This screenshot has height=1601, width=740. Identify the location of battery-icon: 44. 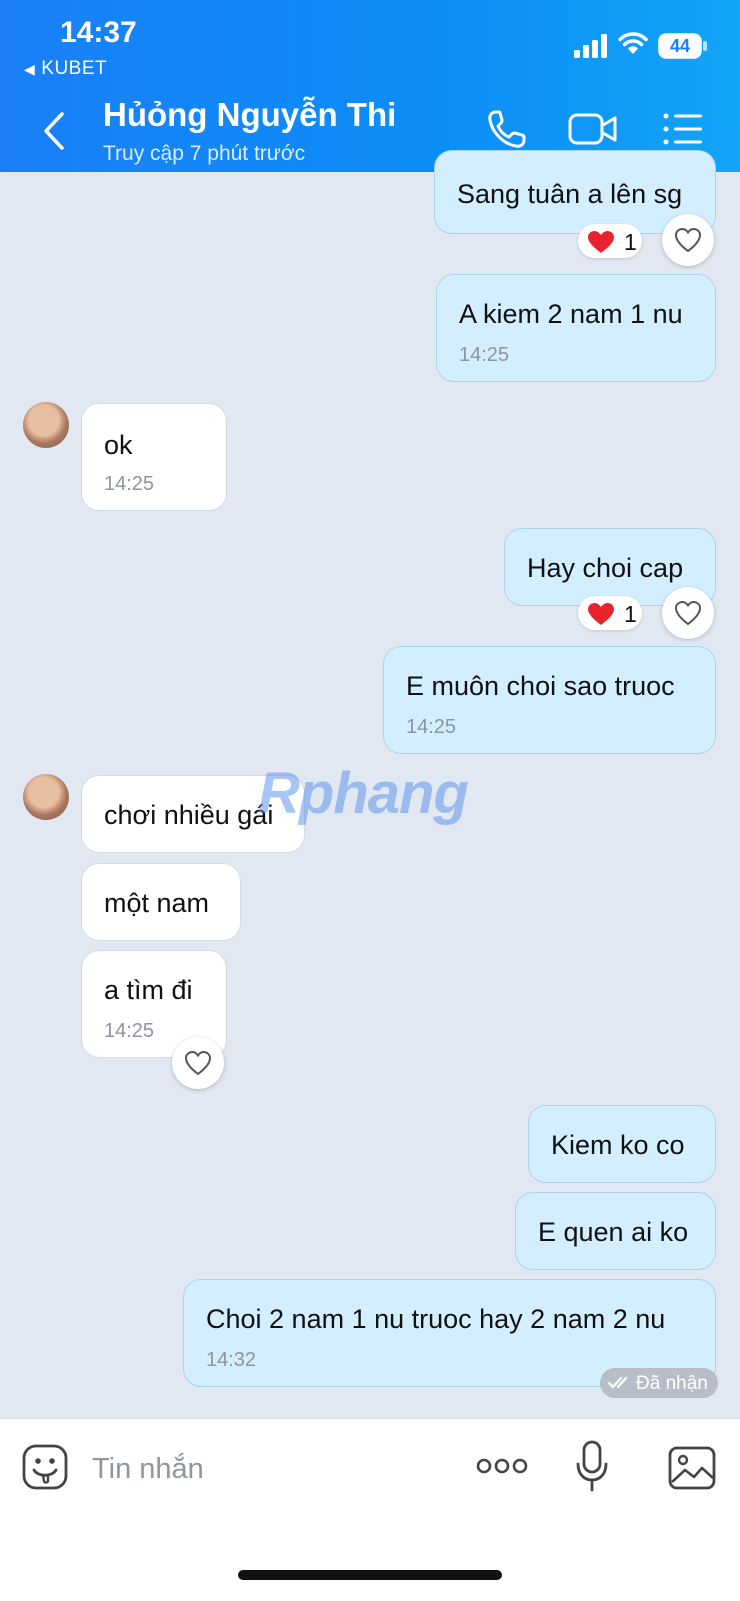
(683, 46).